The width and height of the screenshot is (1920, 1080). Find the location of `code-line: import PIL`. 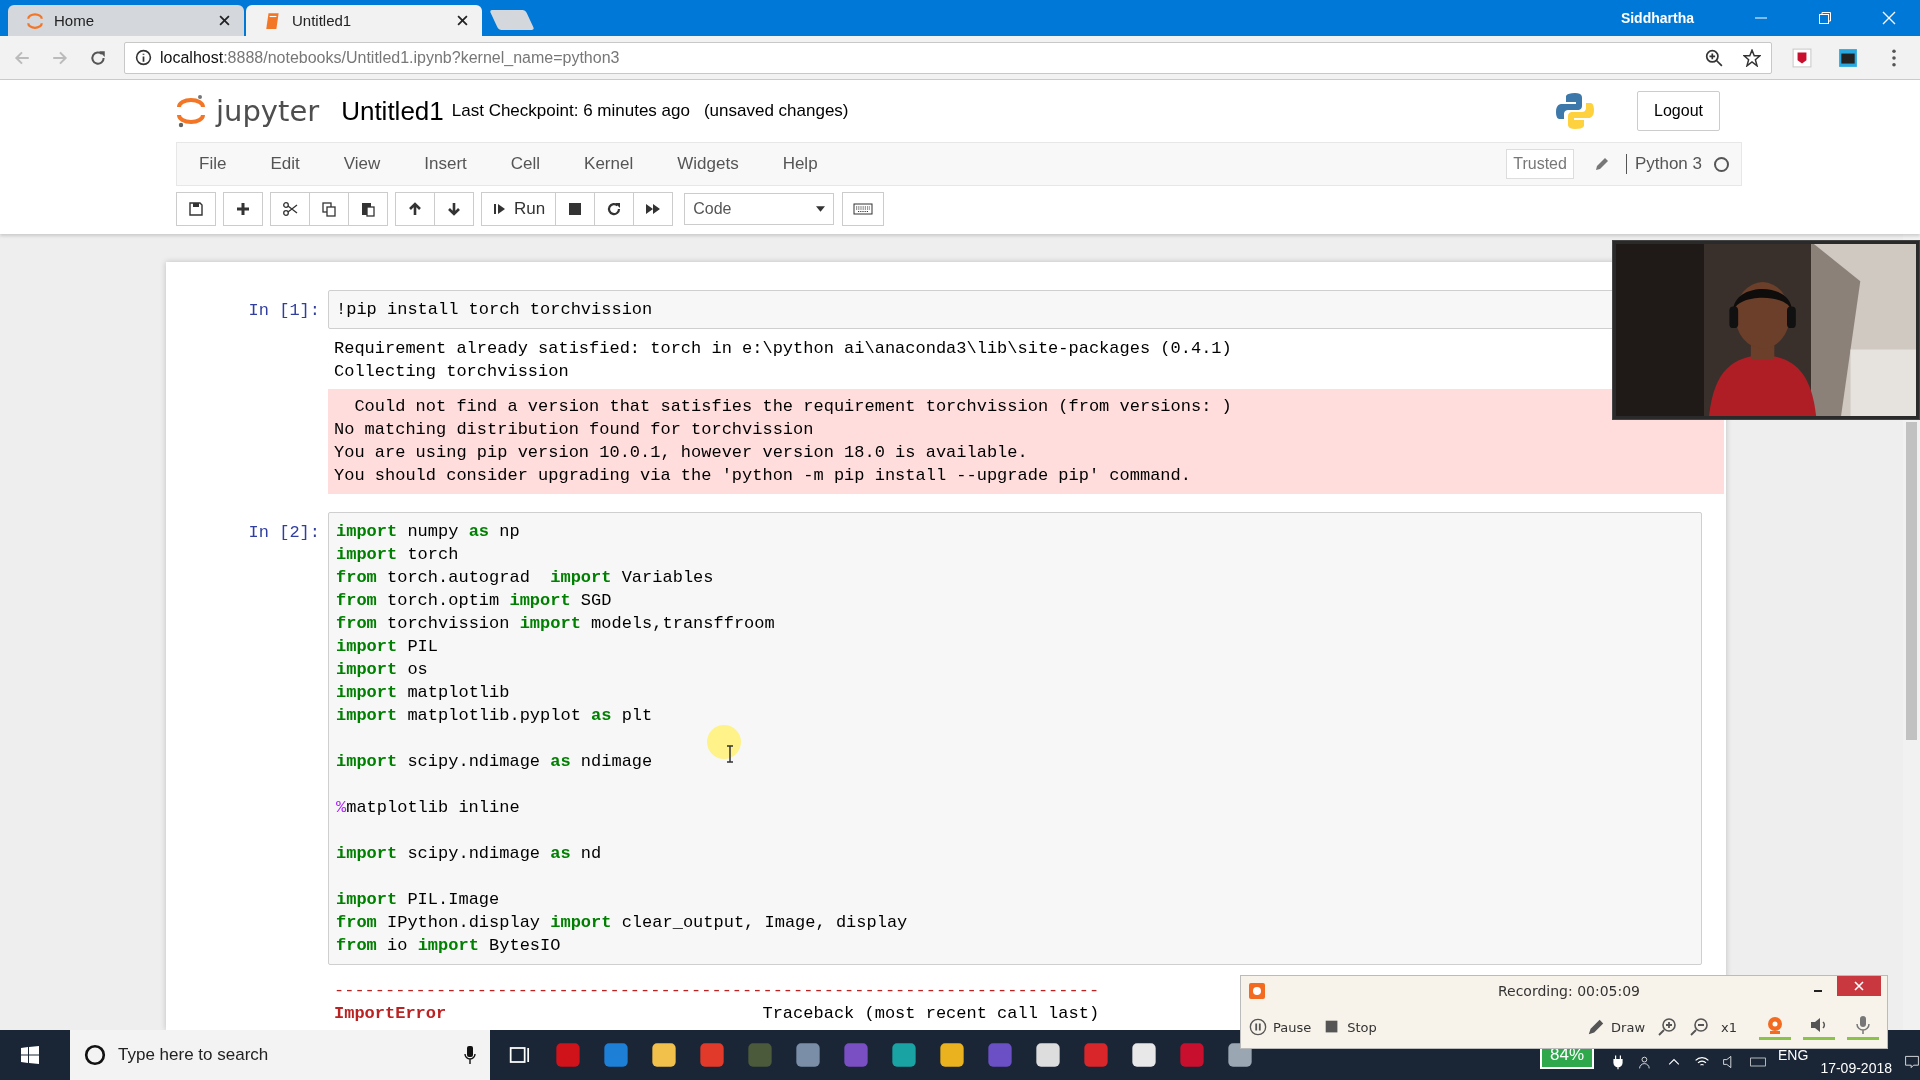

code-line: import PIL is located at coordinates (388, 647).